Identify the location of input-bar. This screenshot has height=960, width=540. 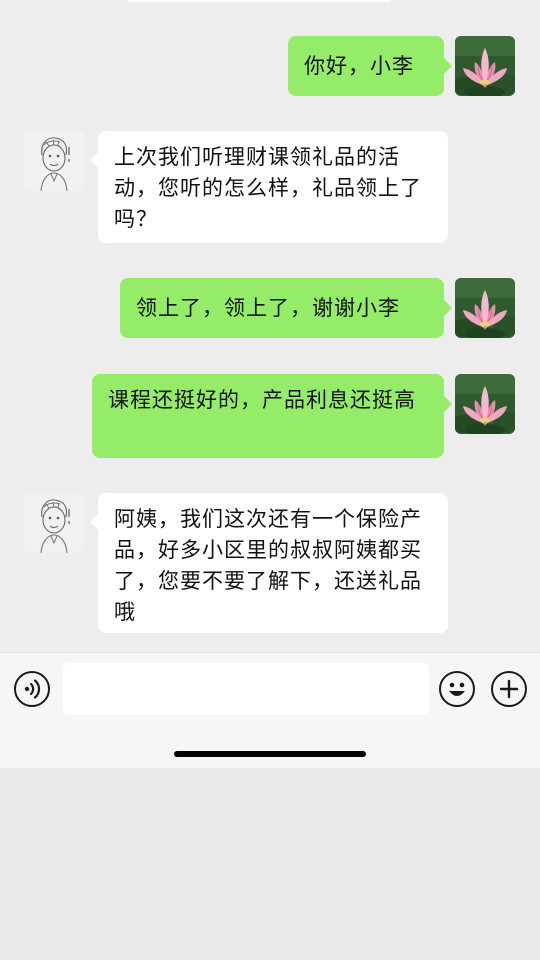
(270, 710).